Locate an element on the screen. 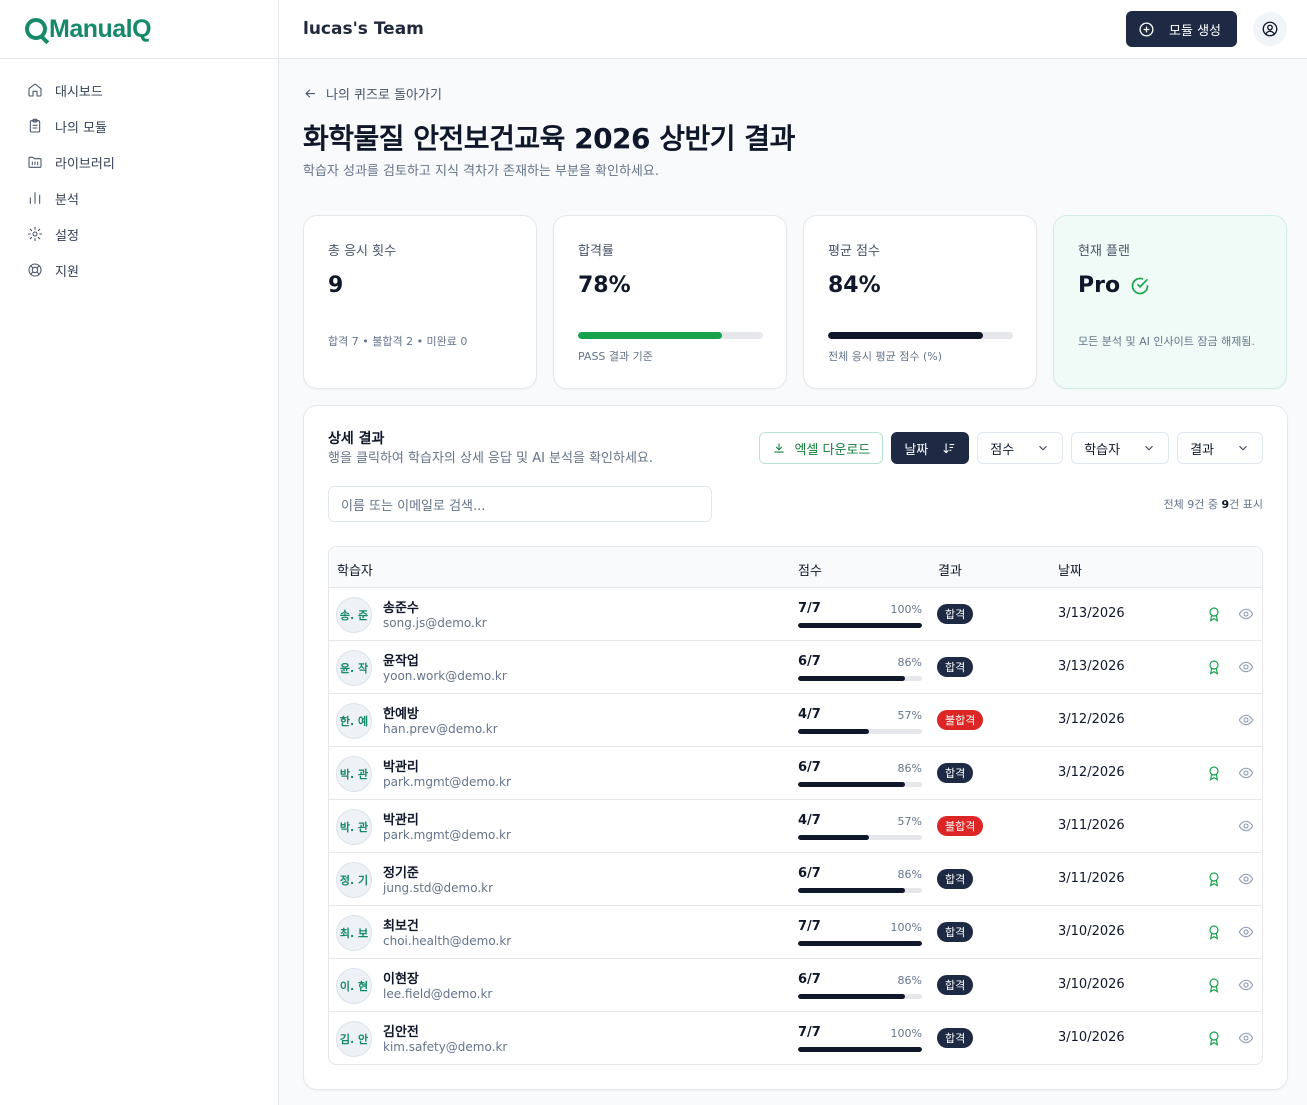 The height and width of the screenshot is (1105, 1307). sidebar-item-label: 대시보드 is located at coordinates (79, 92).